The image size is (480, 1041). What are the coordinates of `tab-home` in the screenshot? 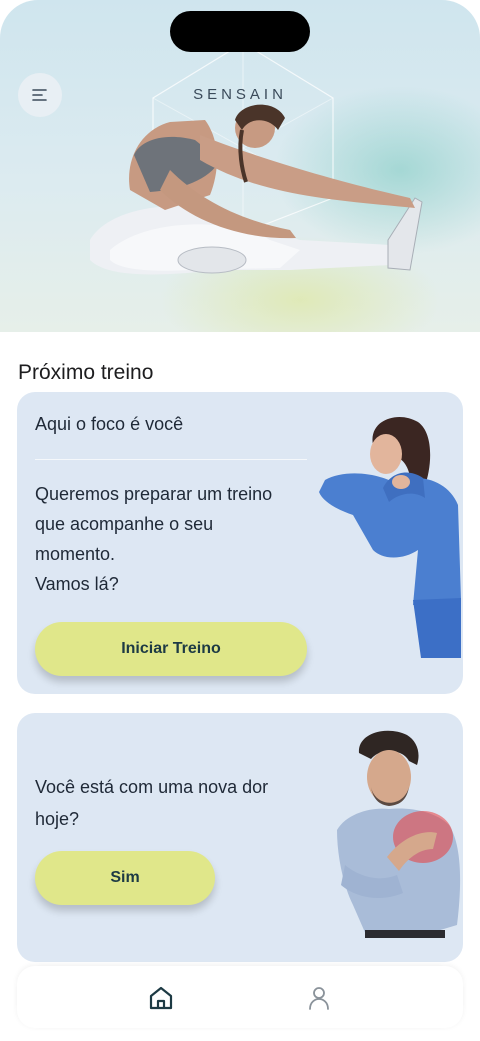 It's located at (161, 998).